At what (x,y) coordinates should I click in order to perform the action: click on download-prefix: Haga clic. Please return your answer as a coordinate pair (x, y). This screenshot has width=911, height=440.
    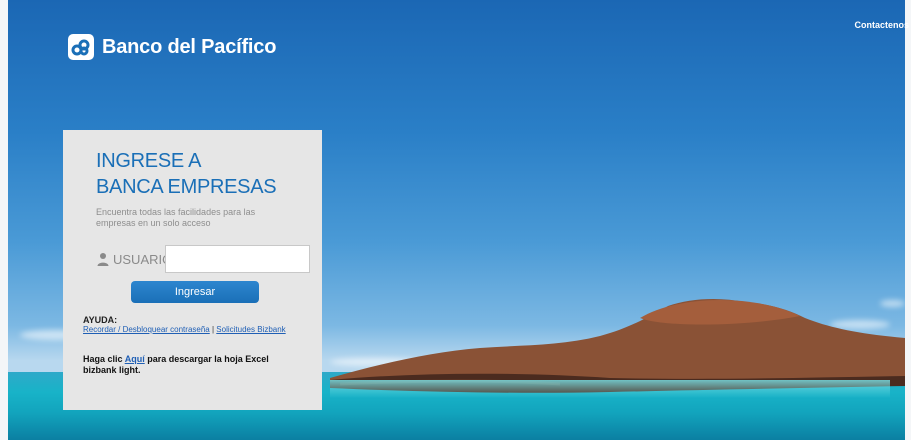
    Looking at the image, I should click on (103, 359).